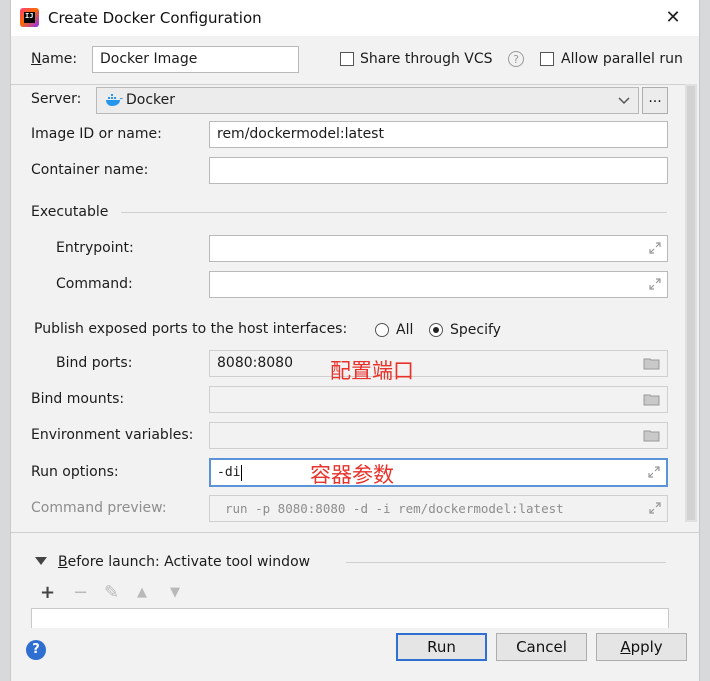 The width and height of the screenshot is (710, 681). Describe the element at coordinates (541, 647) in the screenshot. I see `cancel-button: Cancel` at that location.